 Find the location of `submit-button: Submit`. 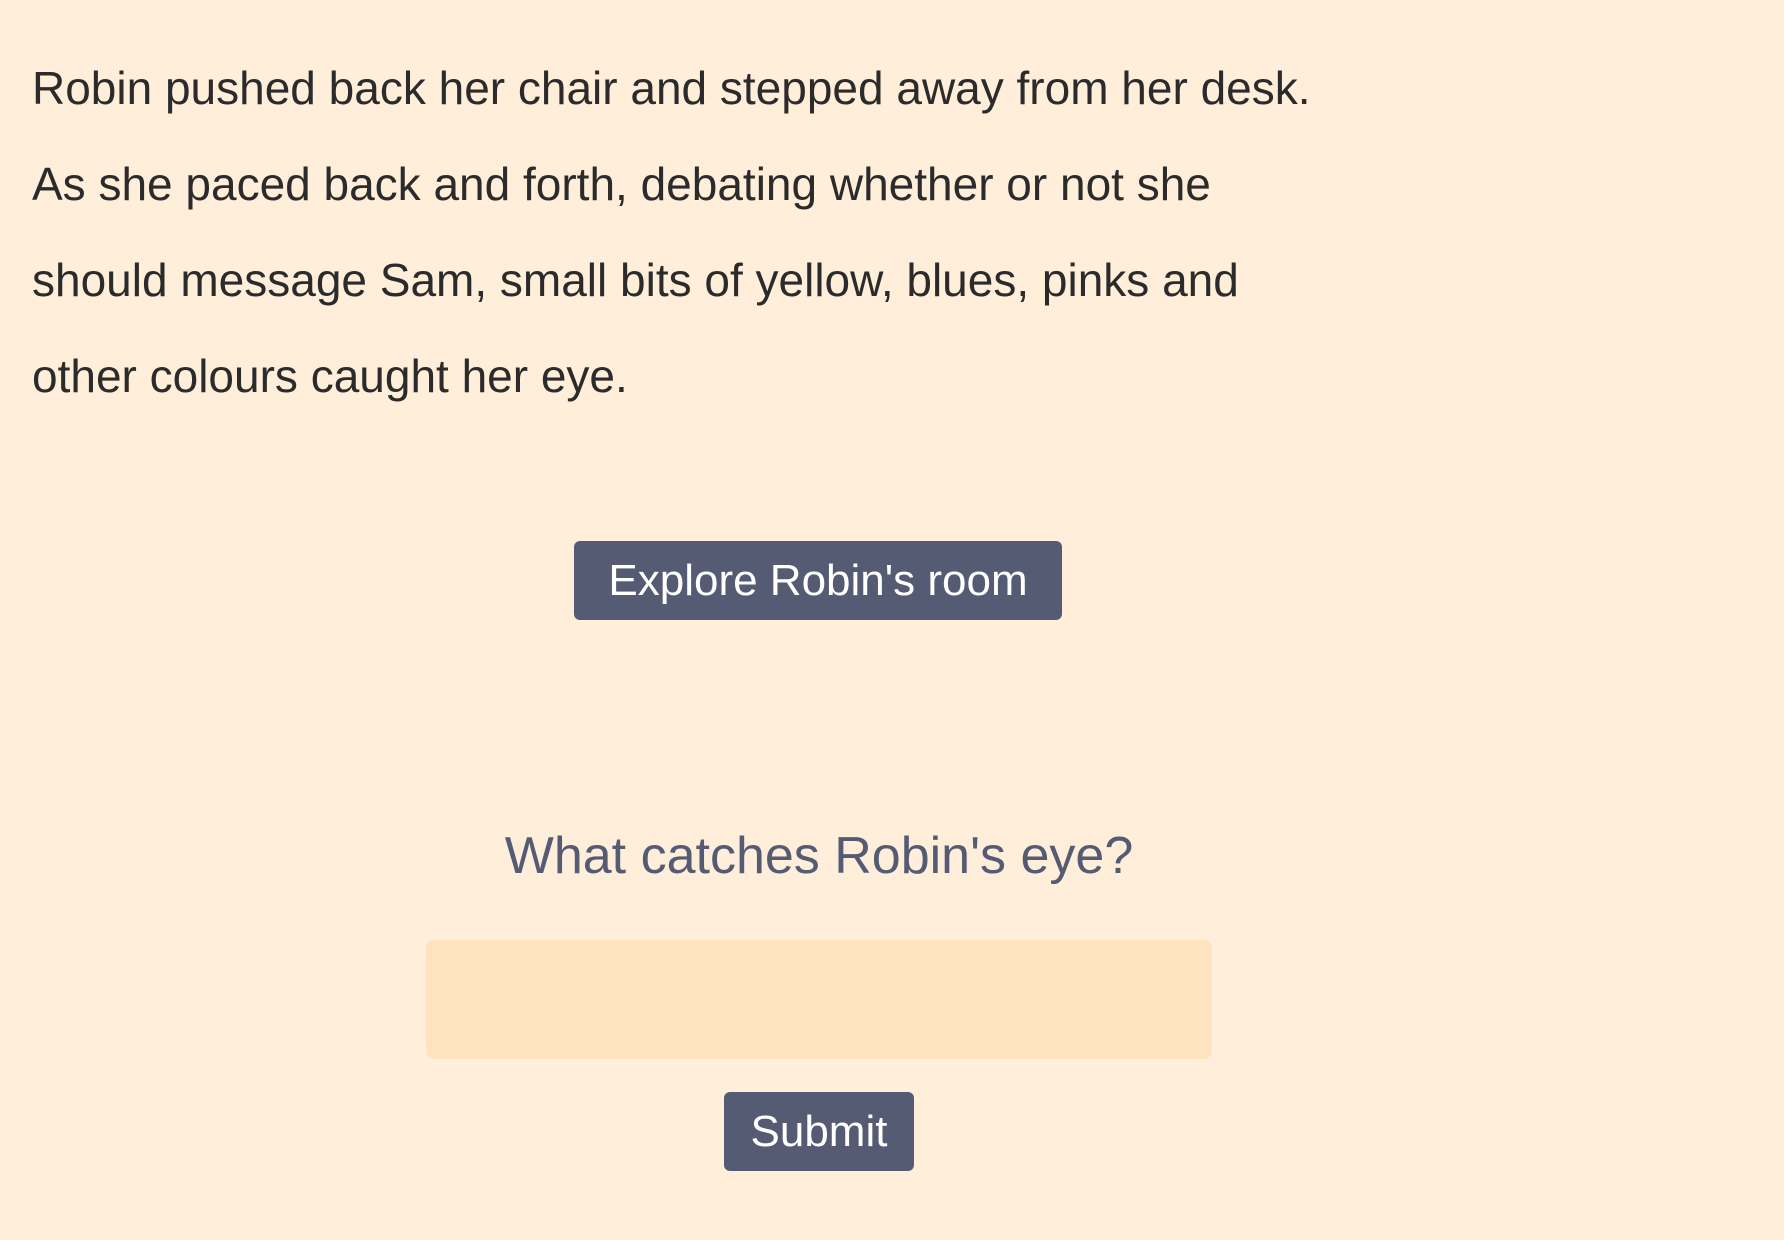

submit-button: Submit is located at coordinates (819, 1131).